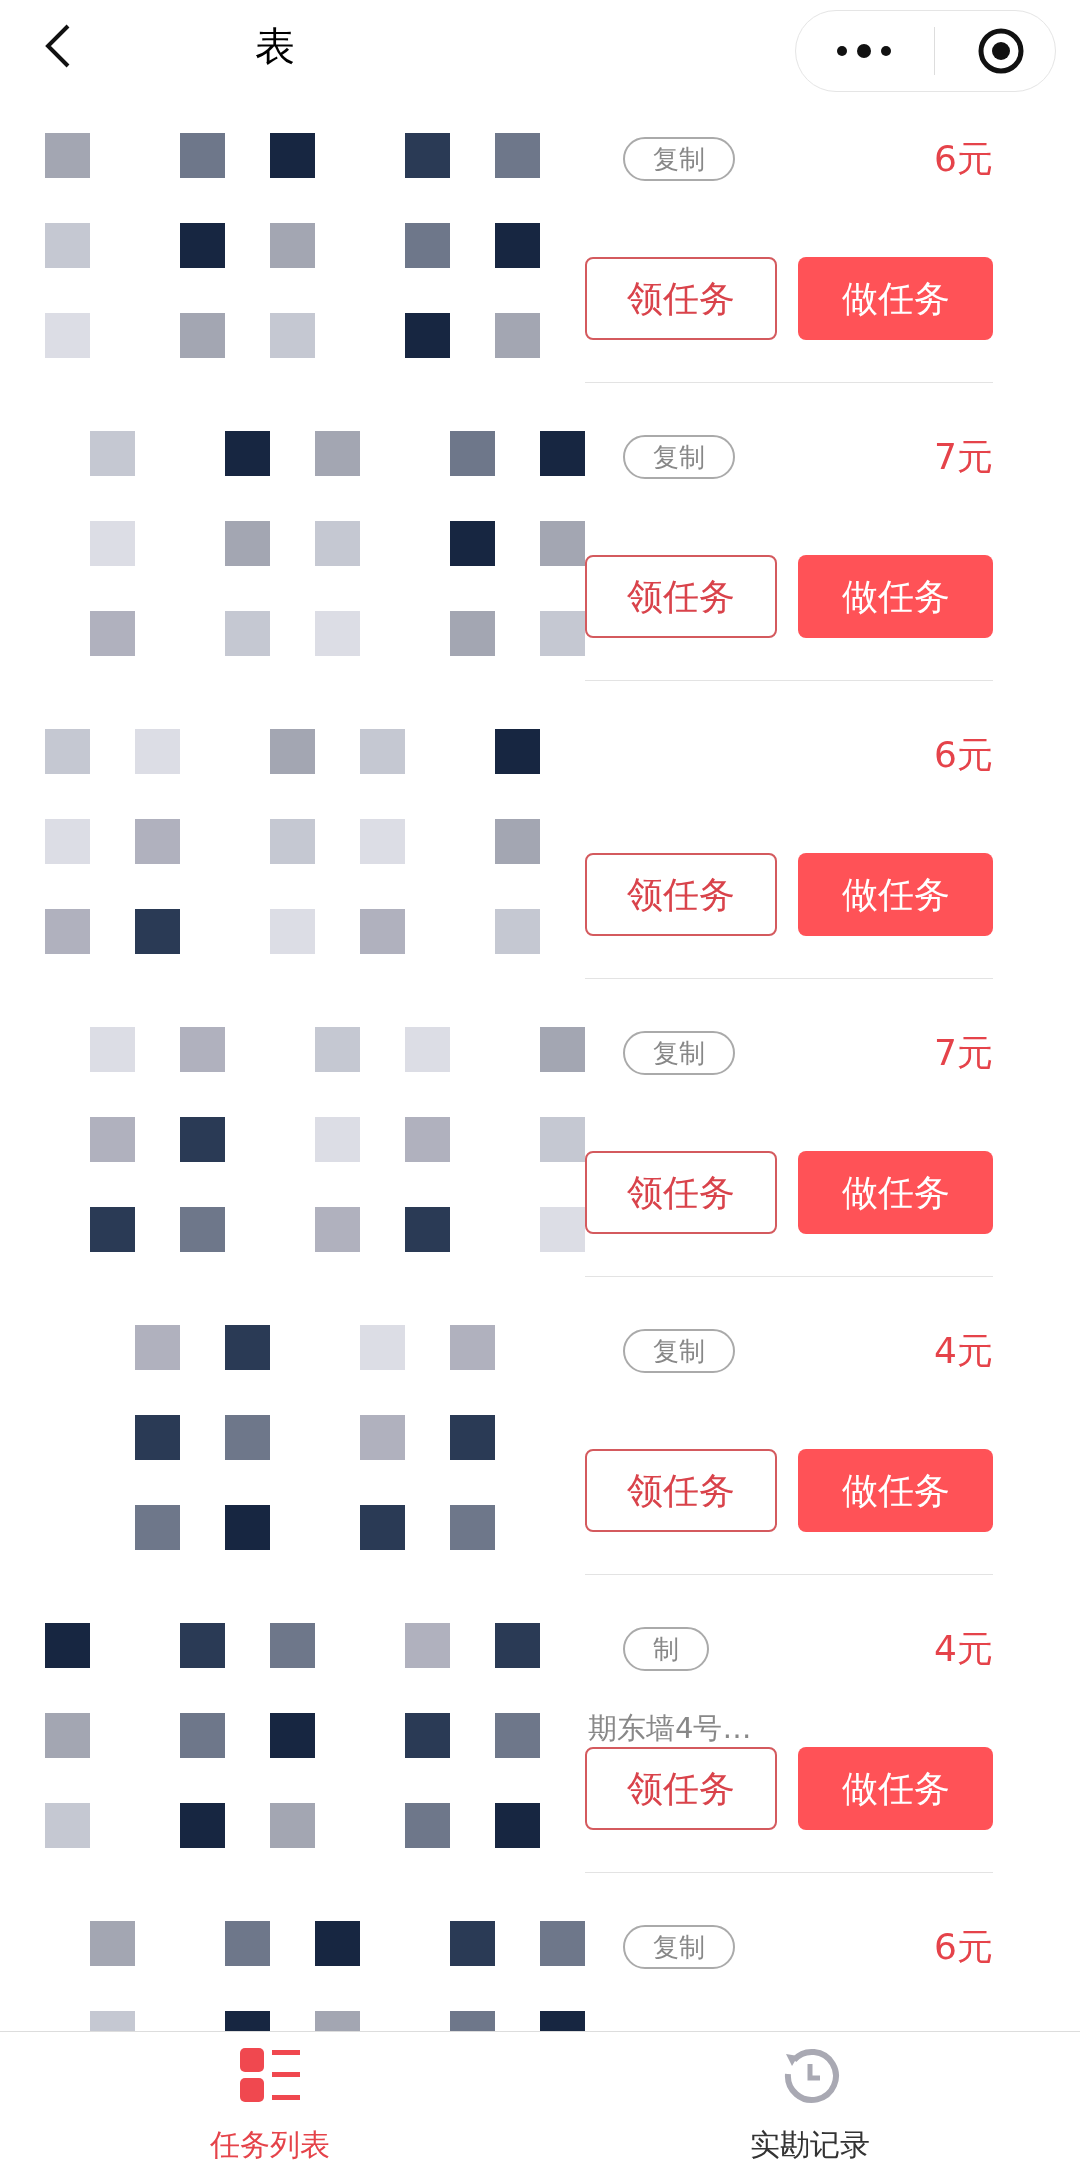 The height and width of the screenshot is (2174, 1080). Describe the element at coordinates (810, 2103) in the screenshot. I see `tab-item: 实勘记录` at that location.